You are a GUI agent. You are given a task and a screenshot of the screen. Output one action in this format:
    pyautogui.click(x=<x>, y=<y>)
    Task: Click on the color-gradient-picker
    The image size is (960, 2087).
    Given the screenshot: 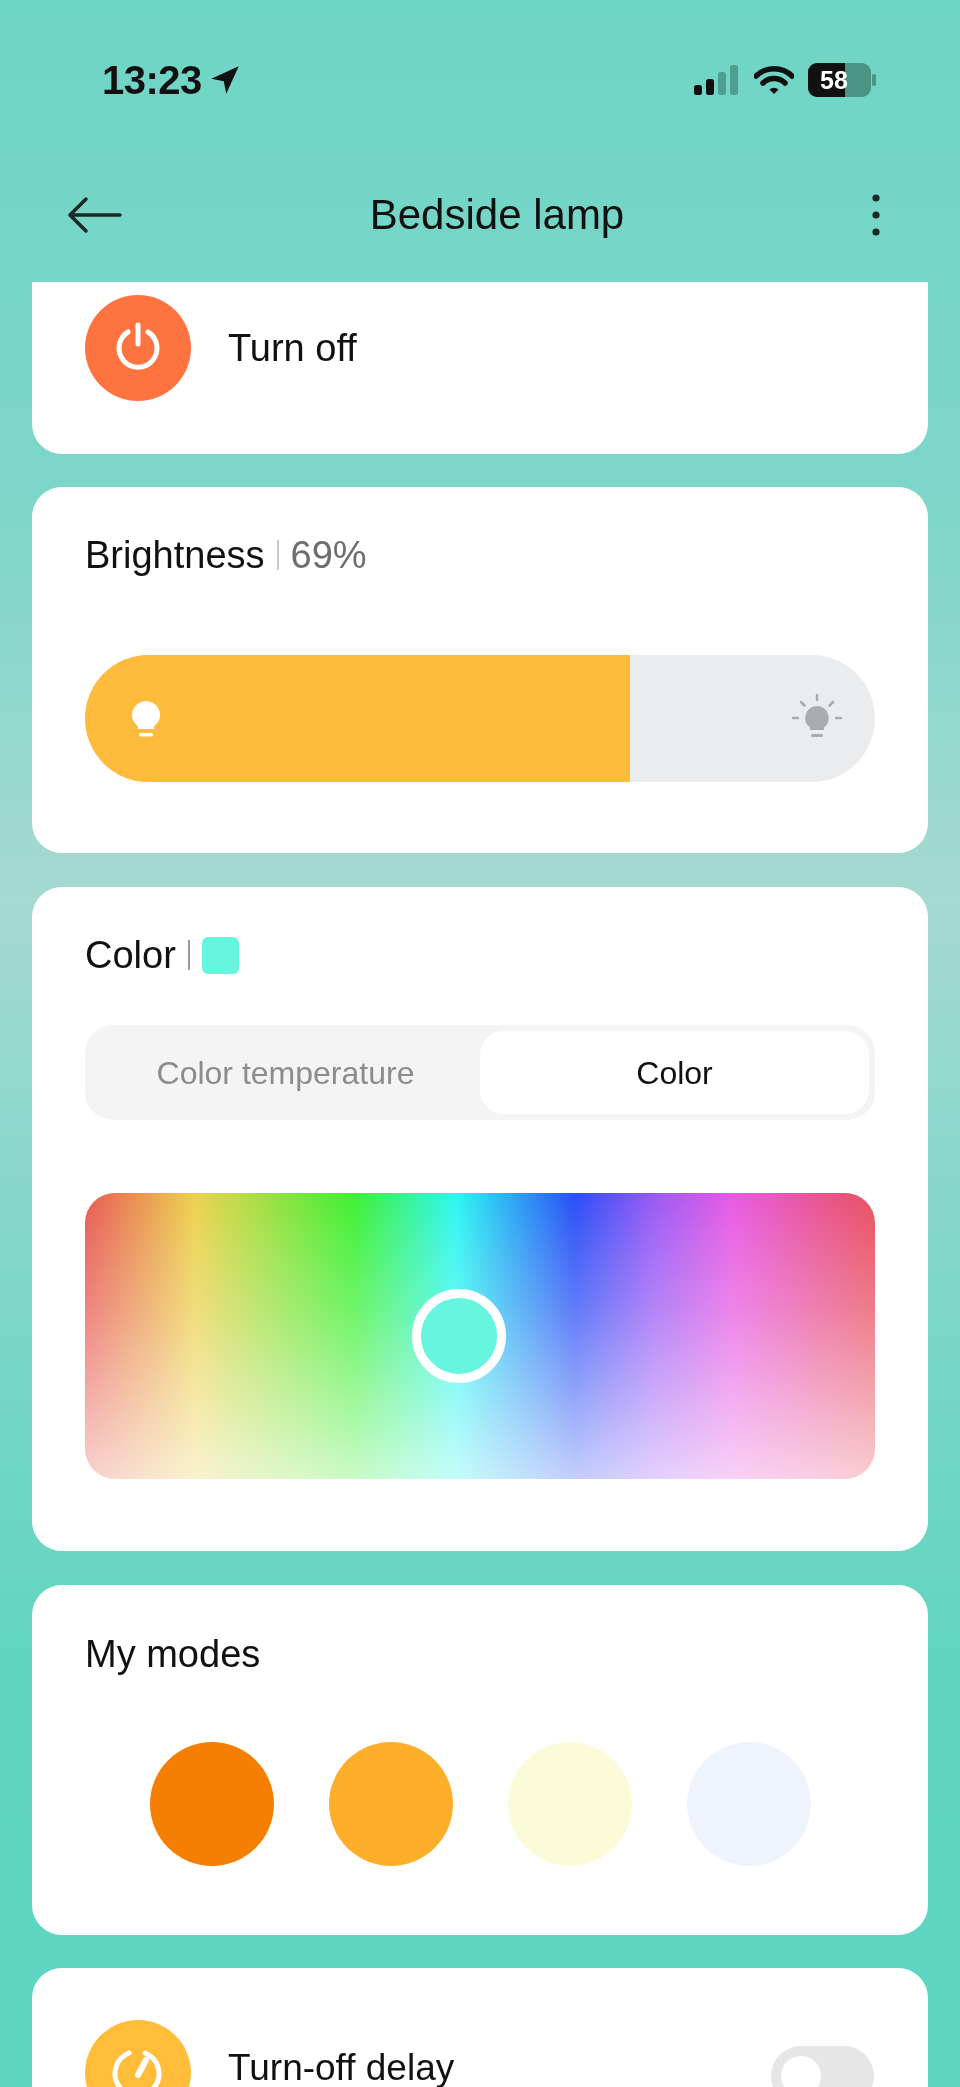 What is the action you would take?
    pyautogui.click(x=480, y=1336)
    